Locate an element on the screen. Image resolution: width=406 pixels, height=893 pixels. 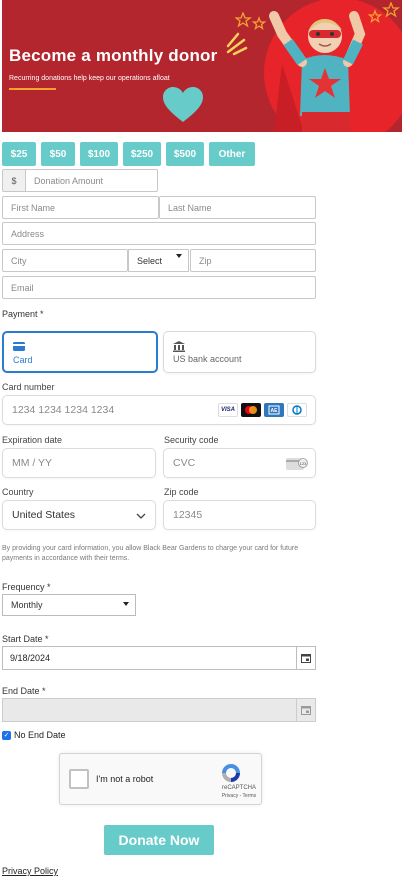
zip-code-input: 12345 is located at coordinates (239, 515).